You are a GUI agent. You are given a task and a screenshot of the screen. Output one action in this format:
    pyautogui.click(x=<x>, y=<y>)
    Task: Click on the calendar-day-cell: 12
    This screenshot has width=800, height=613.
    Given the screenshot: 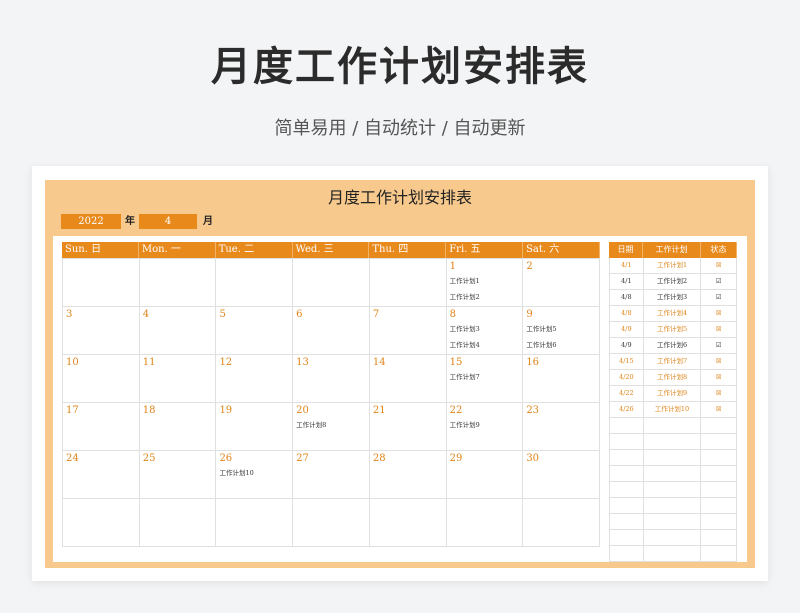 What is the action you would take?
    pyautogui.click(x=255, y=379)
    